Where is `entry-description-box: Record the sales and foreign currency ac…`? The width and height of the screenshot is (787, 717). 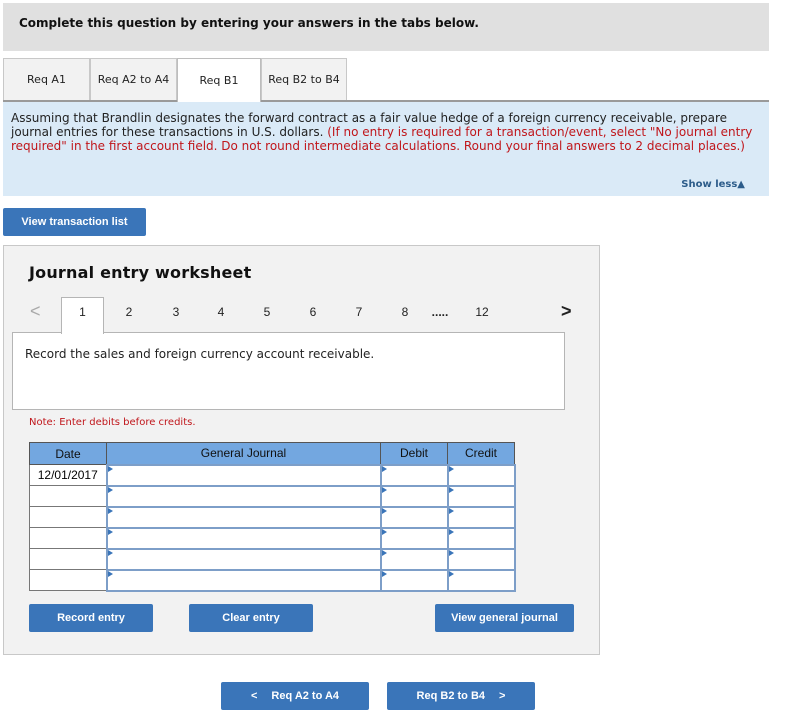
entry-description-box: Record the sales and foreign currency ac… is located at coordinates (288, 371).